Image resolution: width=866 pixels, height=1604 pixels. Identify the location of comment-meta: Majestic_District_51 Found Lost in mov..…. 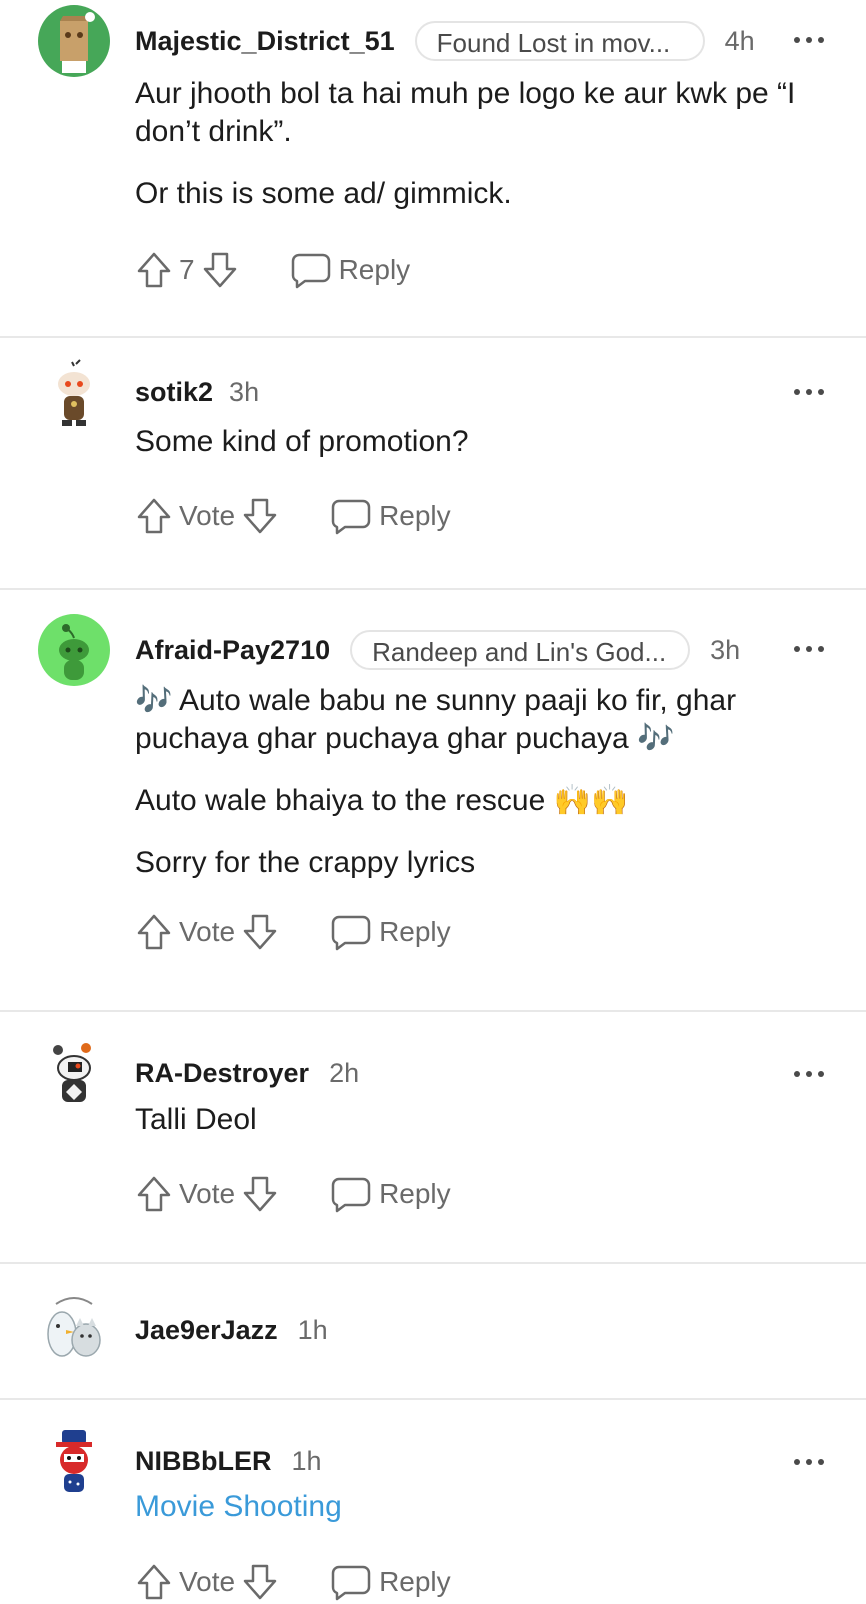
(445, 41).